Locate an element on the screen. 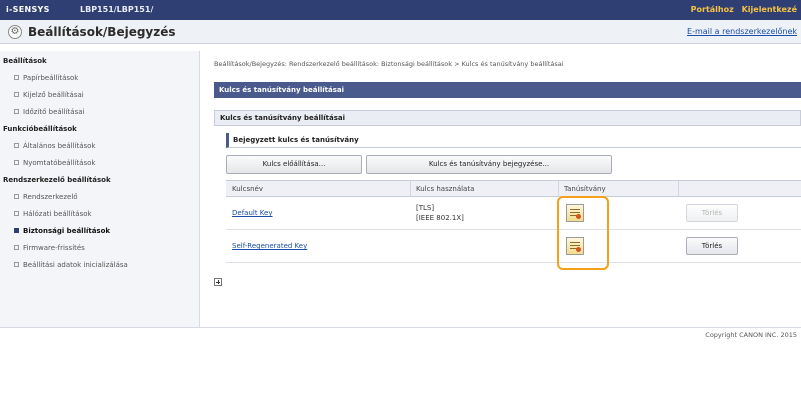  sidebar-head-function: Funkcióbeállítások is located at coordinates (100, 129).